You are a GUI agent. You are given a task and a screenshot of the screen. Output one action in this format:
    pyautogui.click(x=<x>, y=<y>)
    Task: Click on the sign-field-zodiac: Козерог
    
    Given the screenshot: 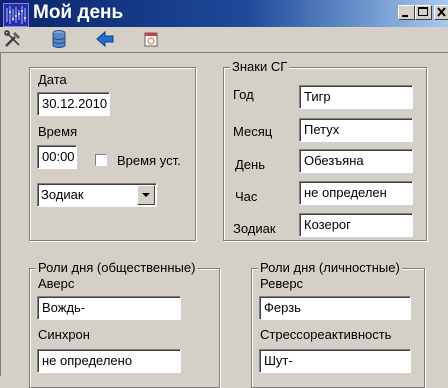 What is the action you would take?
    pyautogui.click(x=356, y=225)
    